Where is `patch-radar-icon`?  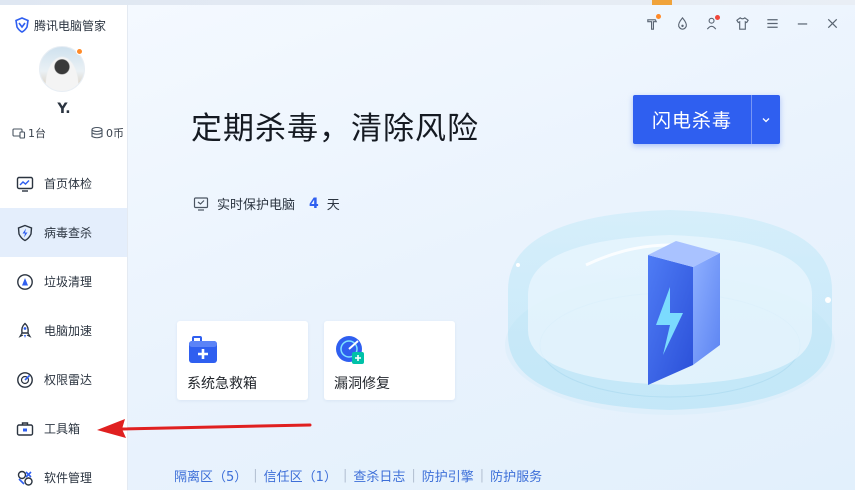
patch-radar-icon is located at coordinates (350, 350).